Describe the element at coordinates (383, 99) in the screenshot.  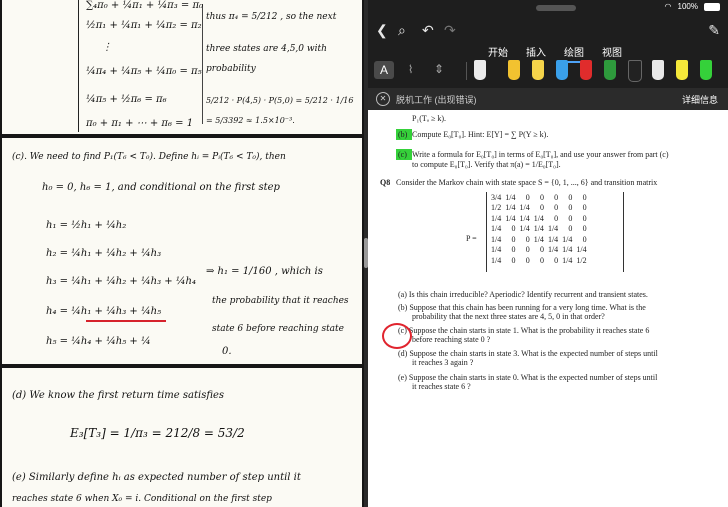
I see `close-icon: ✕` at that location.